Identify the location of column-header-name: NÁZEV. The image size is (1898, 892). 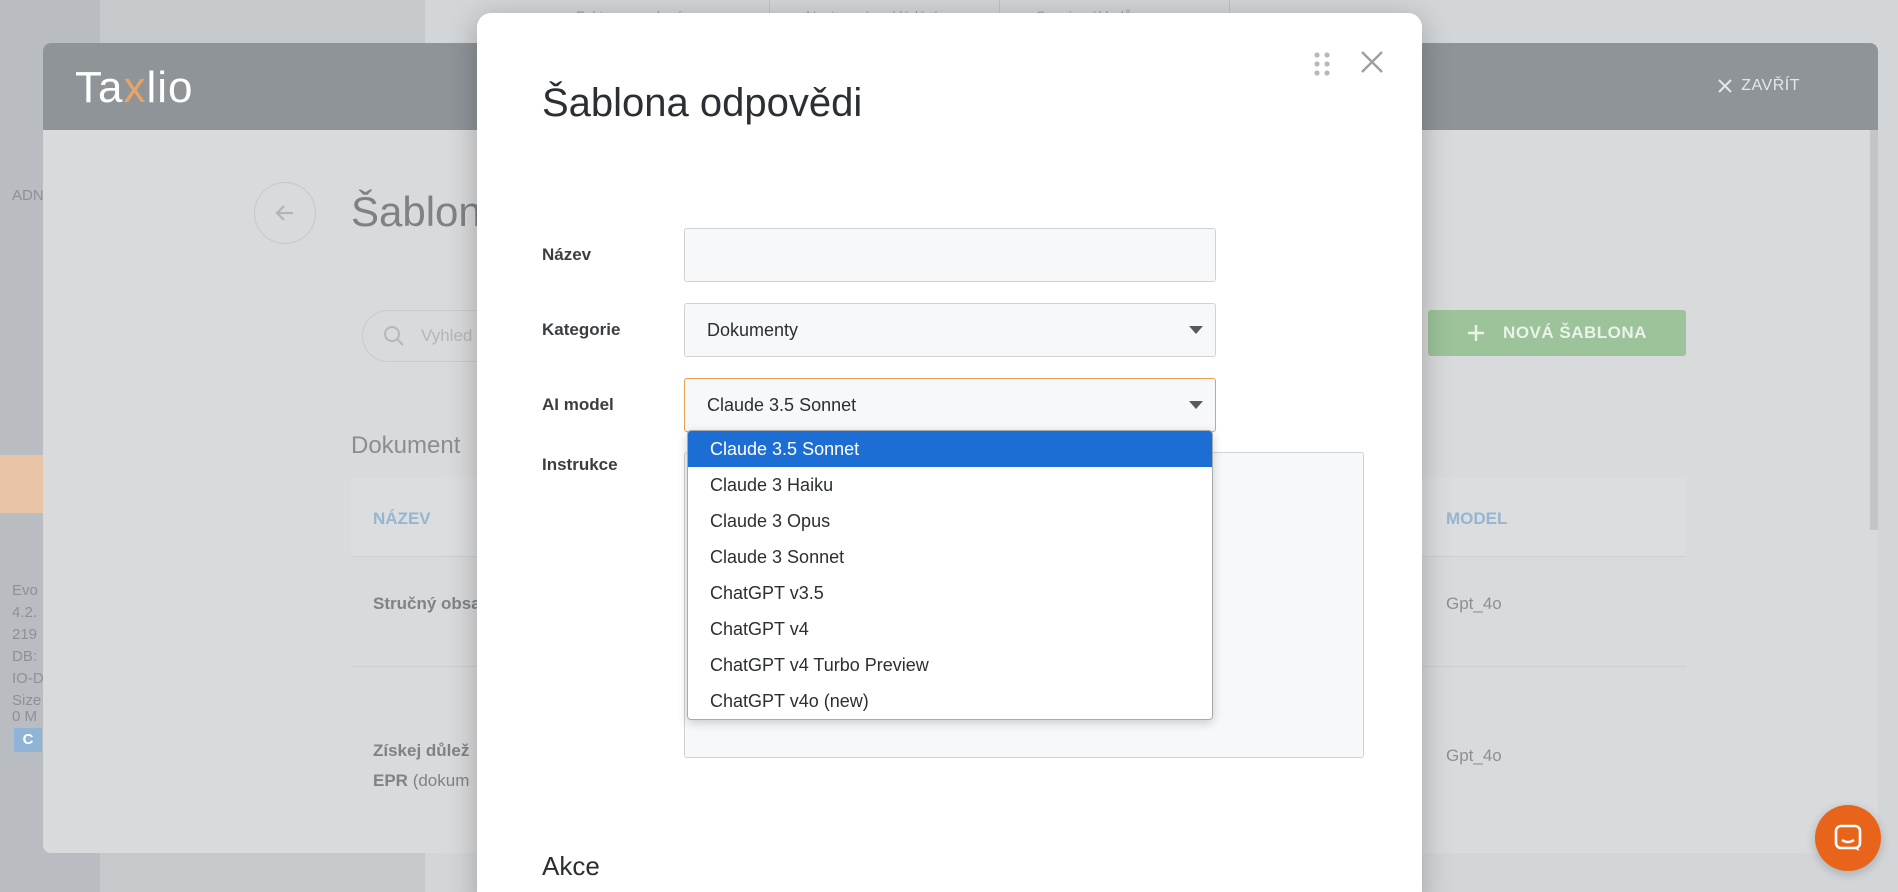
(402, 519).